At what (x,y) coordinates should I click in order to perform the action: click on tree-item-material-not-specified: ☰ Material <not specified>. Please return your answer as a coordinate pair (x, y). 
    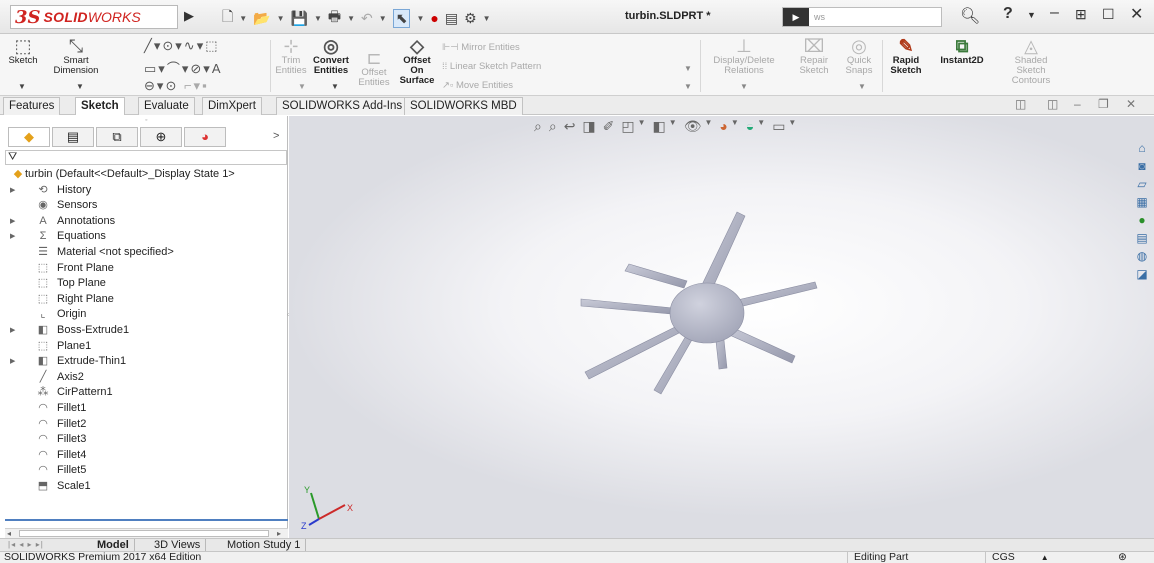
    Looking at the image, I should click on (146, 253).